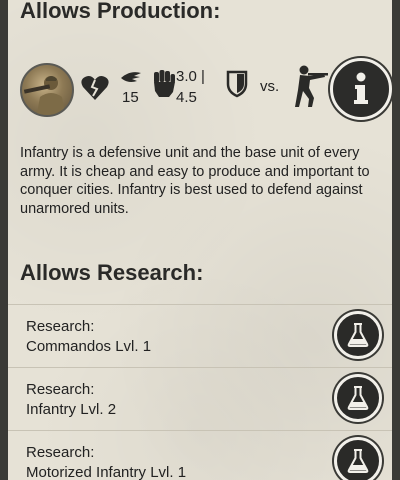 The width and height of the screenshot is (400, 480). What do you see at coordinates (131, 79) in the screenshot?
I see `wing-speed-icon` at bounding box center [131, 79].